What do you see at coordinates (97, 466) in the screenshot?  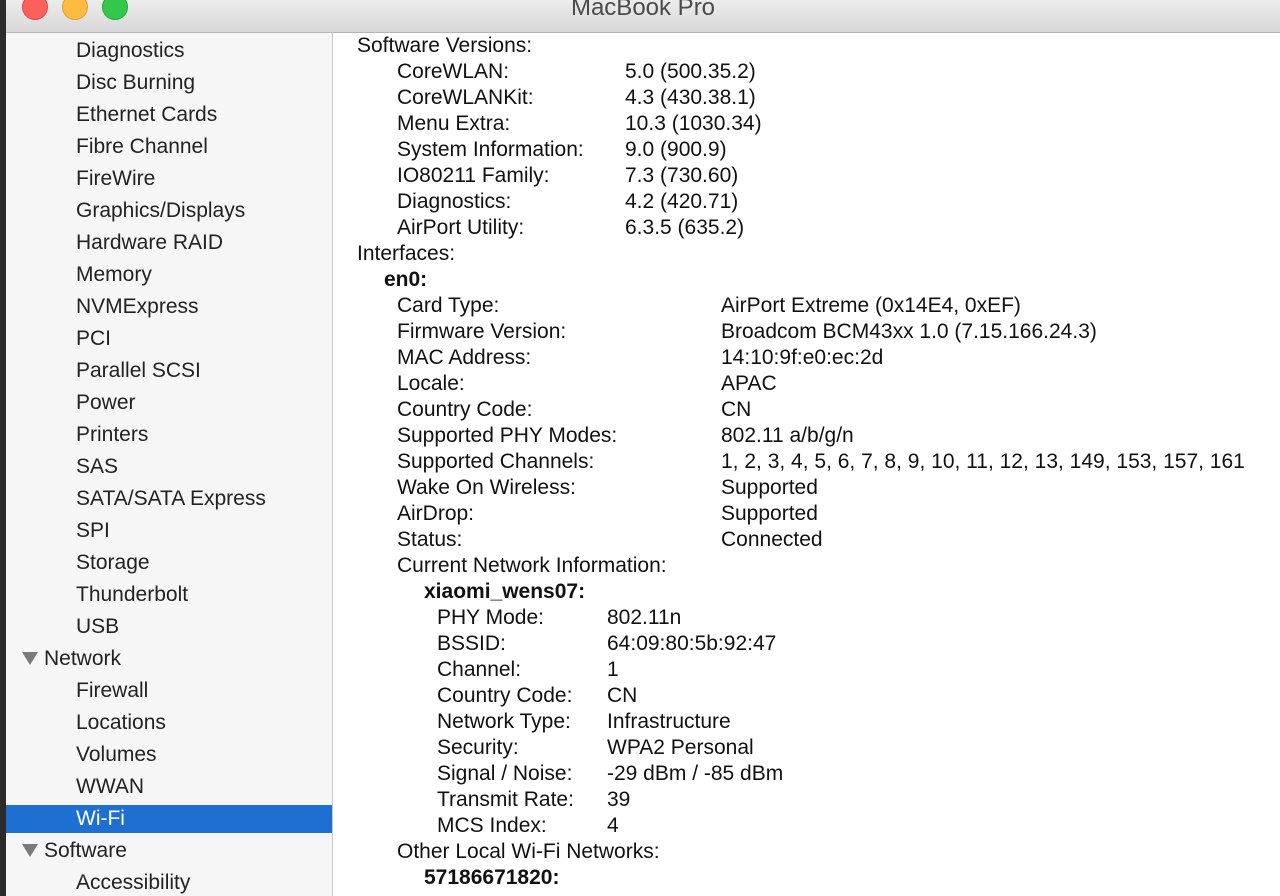 I see `sidebar-item-label: SAS` at bounding box center [97, 466].